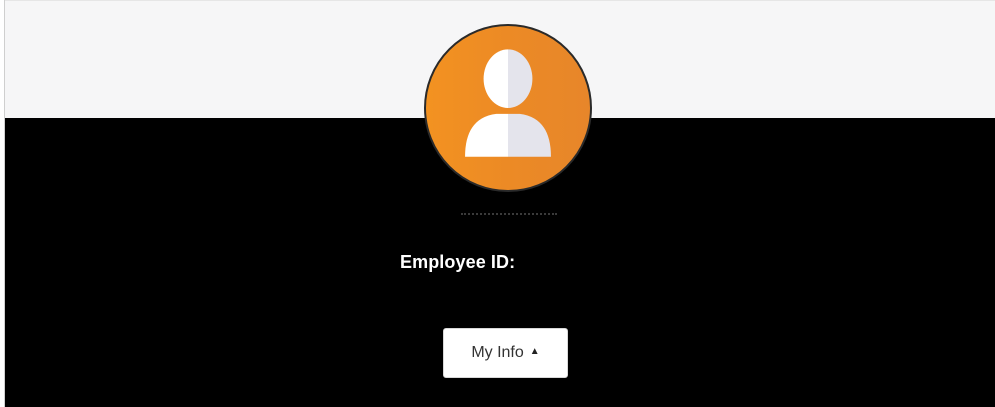 The image size is (995, 407). I want to click on my-info-button-label: My Info, so click(497, 352).